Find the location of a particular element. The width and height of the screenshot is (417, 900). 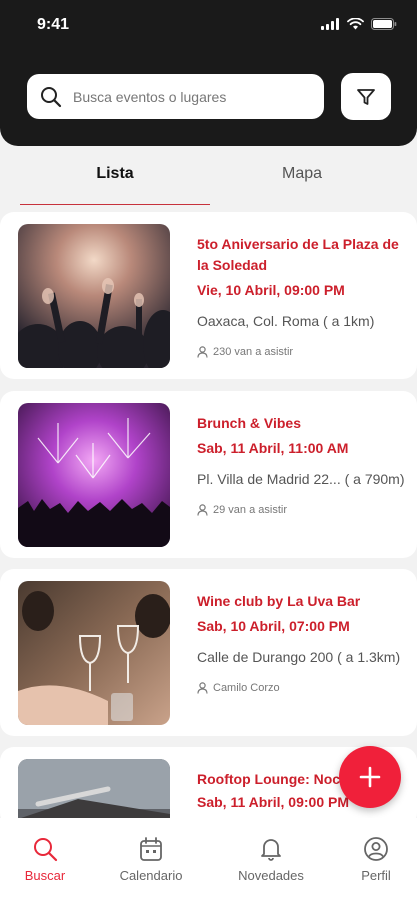

nav-label: Perfil is located at coordinates (376, 875).